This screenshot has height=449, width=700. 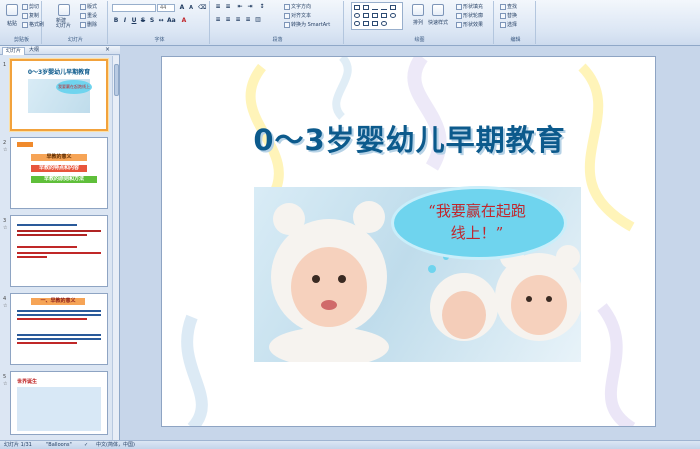 What do you see at coordinates (116, 21) in the screenshot?
I see `bold-button: B` at bounding box center [116, 21].